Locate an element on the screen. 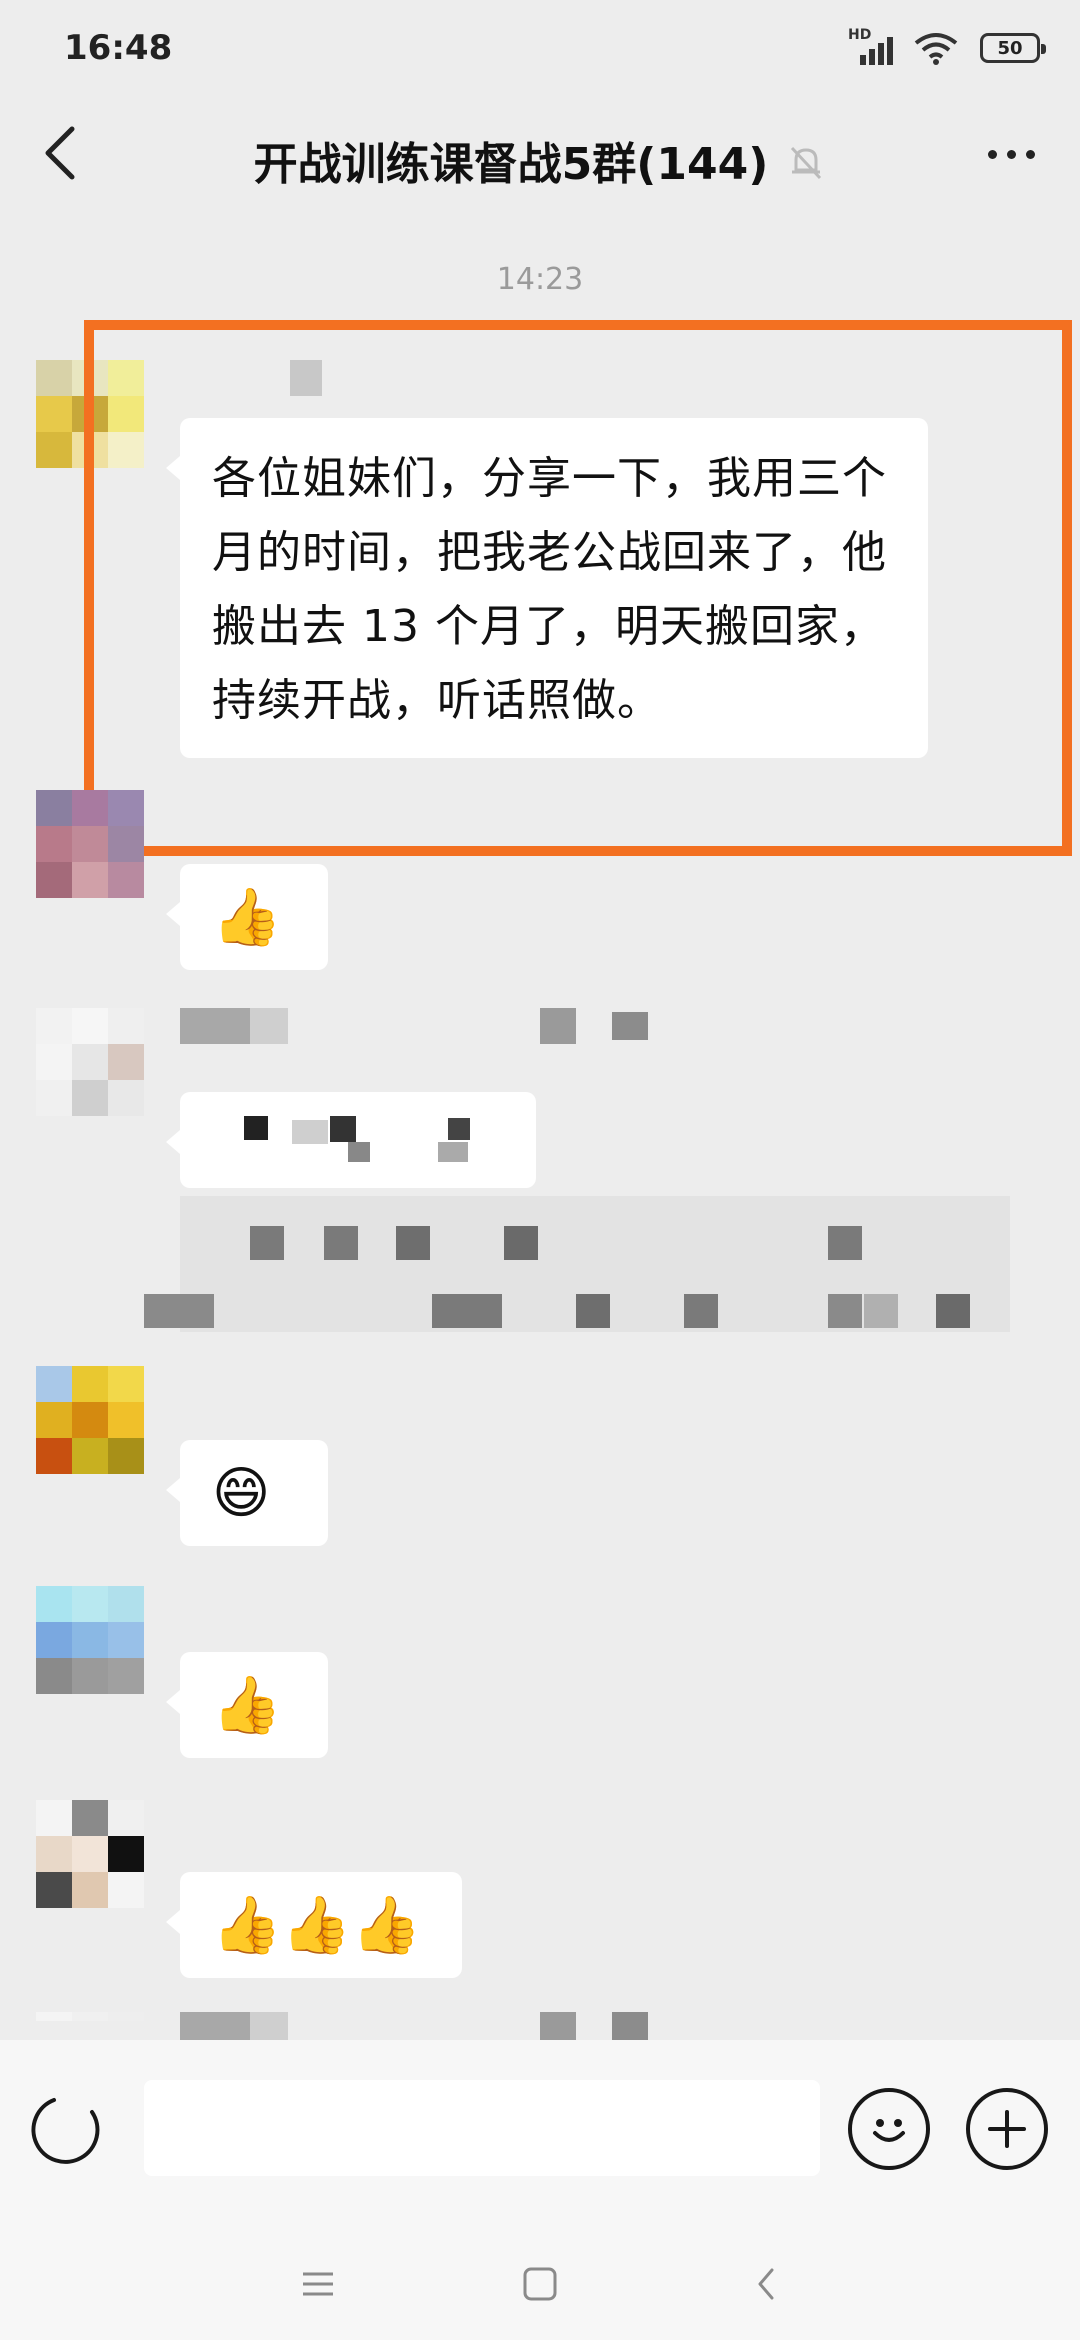  chat-title: 开战训练课督战5群(144) is located at coordinates (540, 160).